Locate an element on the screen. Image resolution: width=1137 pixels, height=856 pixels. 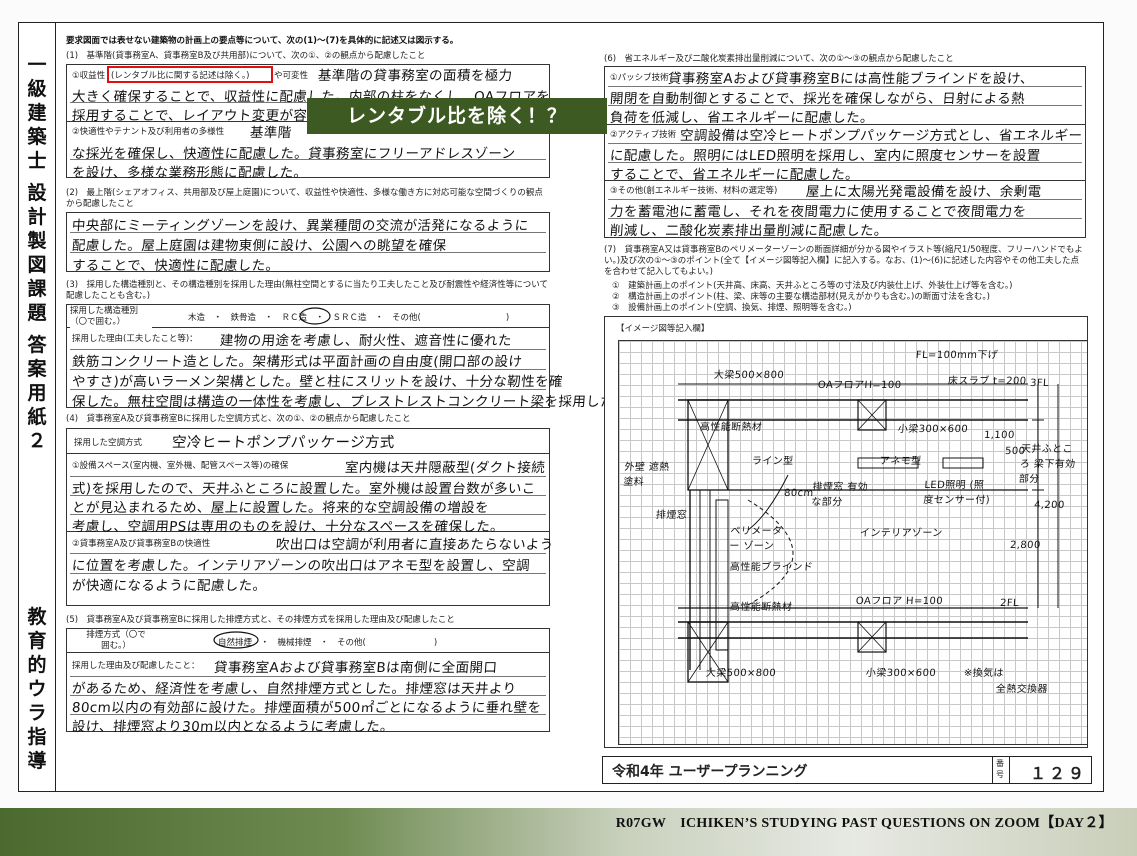
drawing-label: 4,200 is located at coordinates (1049, 505).